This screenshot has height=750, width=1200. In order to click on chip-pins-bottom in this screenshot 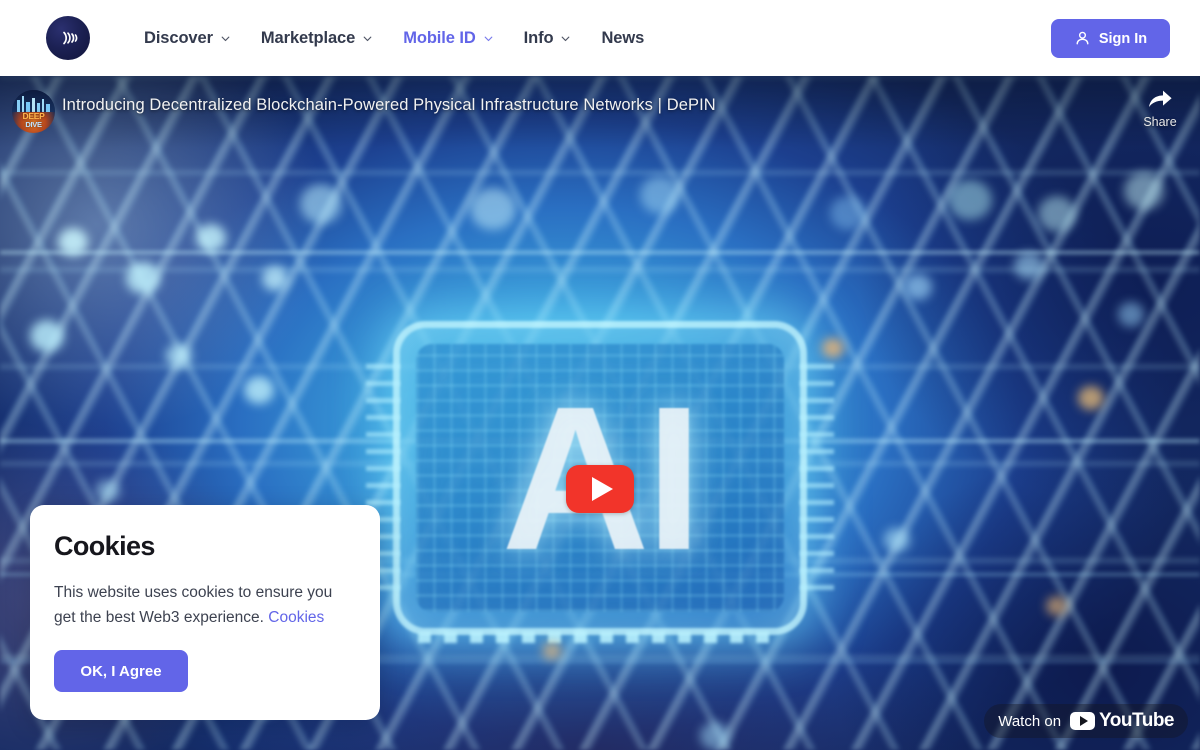, I will do `click(600, 637)`.